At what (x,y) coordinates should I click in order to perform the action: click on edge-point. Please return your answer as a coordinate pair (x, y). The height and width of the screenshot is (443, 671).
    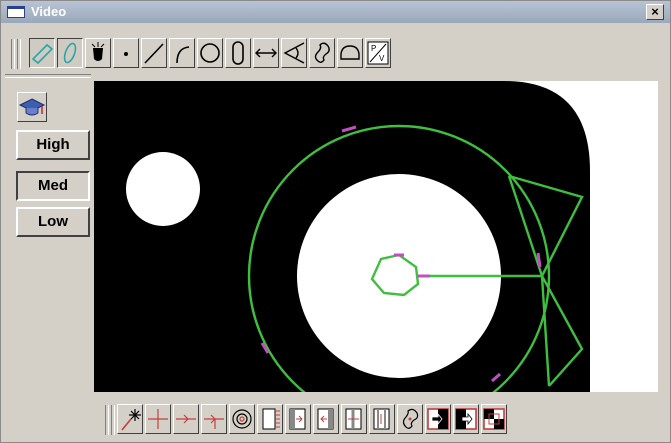
    Looking at the image, I should click on (539, 260).